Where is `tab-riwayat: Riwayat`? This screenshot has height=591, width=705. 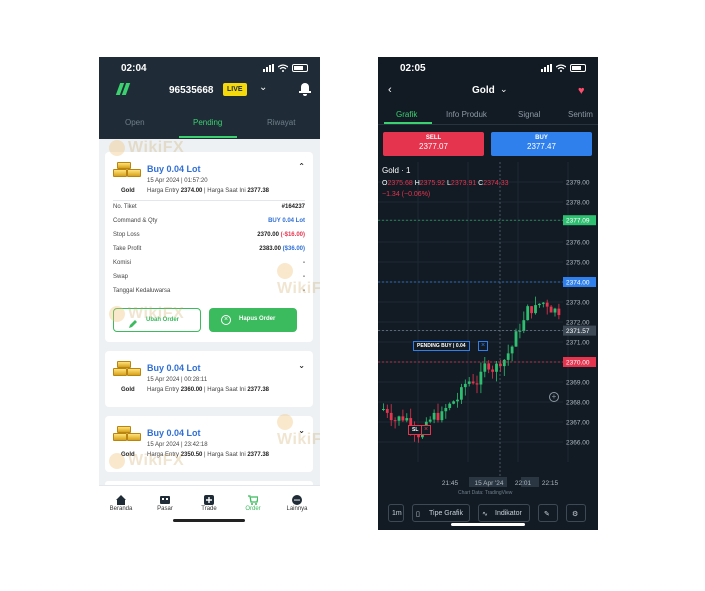
tab-riwayat: Riwayat is located at coordinates (281, 122).